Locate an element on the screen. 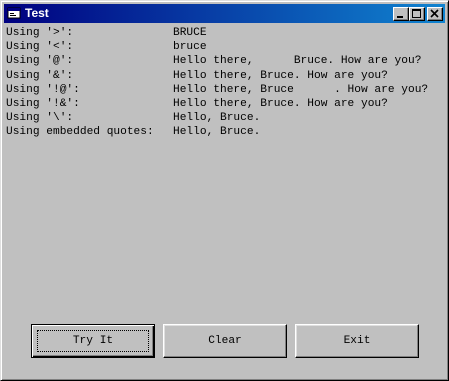 This screenshot has height=381, width=449. window-title: Test is located at coordinates (37, 13).